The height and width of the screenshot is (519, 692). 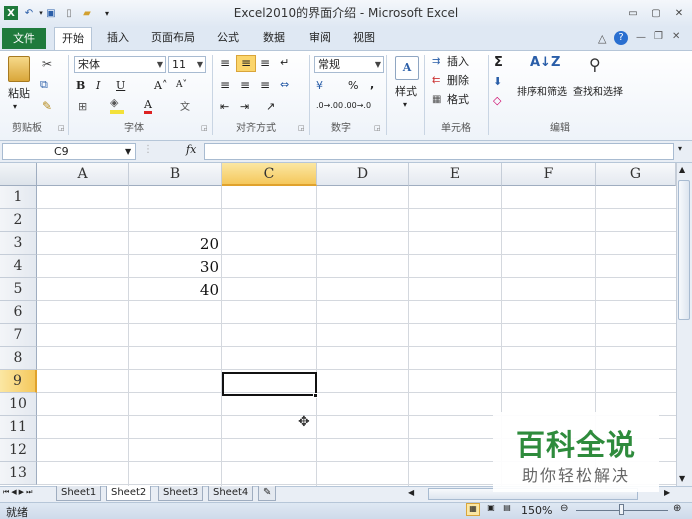 What do you see at coordinates (61, 128) in the screenshot?
I see `clipboard-launcher-icon: ◲` at bounding box center [61, 128].